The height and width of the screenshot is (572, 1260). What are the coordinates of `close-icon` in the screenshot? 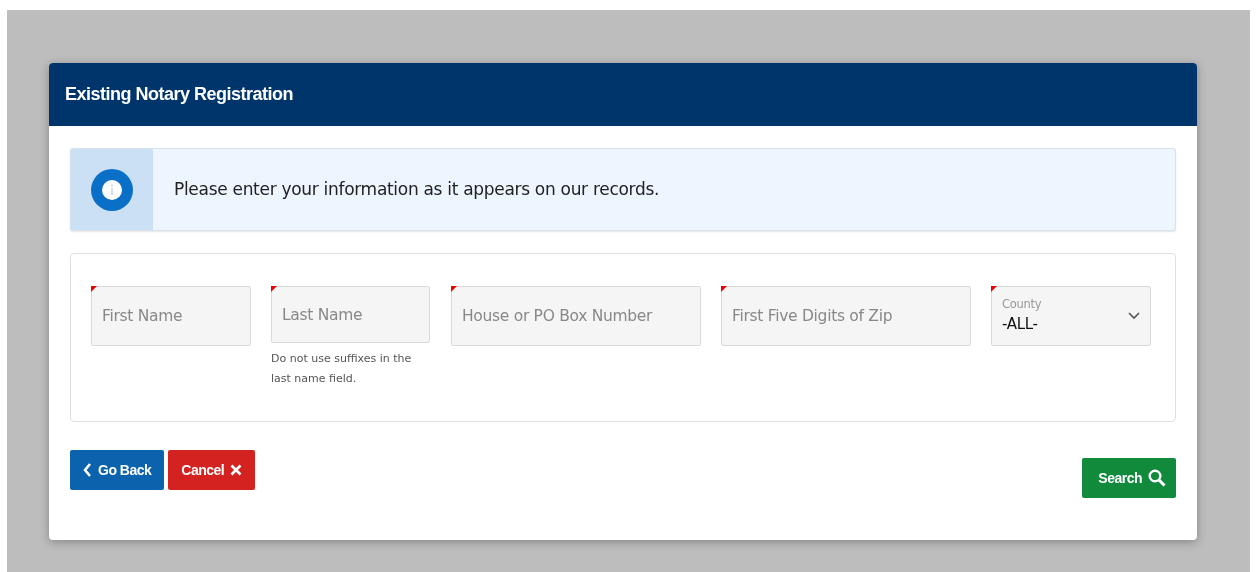 It's located at (236, 470).